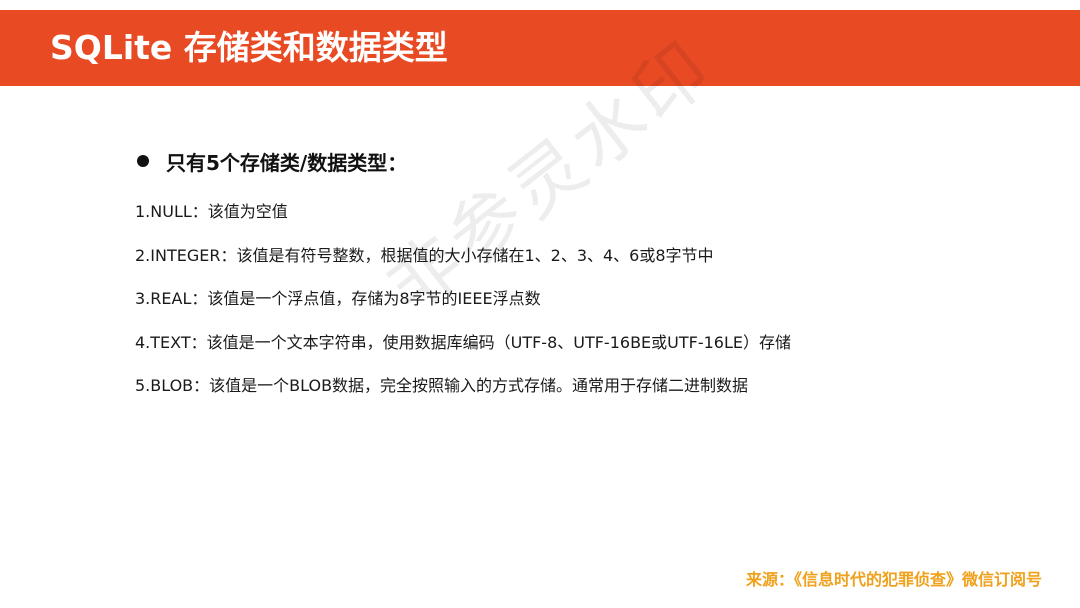 The width and height of the screenshot is (1080, 608). I want to click on list-item-null: 1.NULL：该值为空值, so click(211, 211).